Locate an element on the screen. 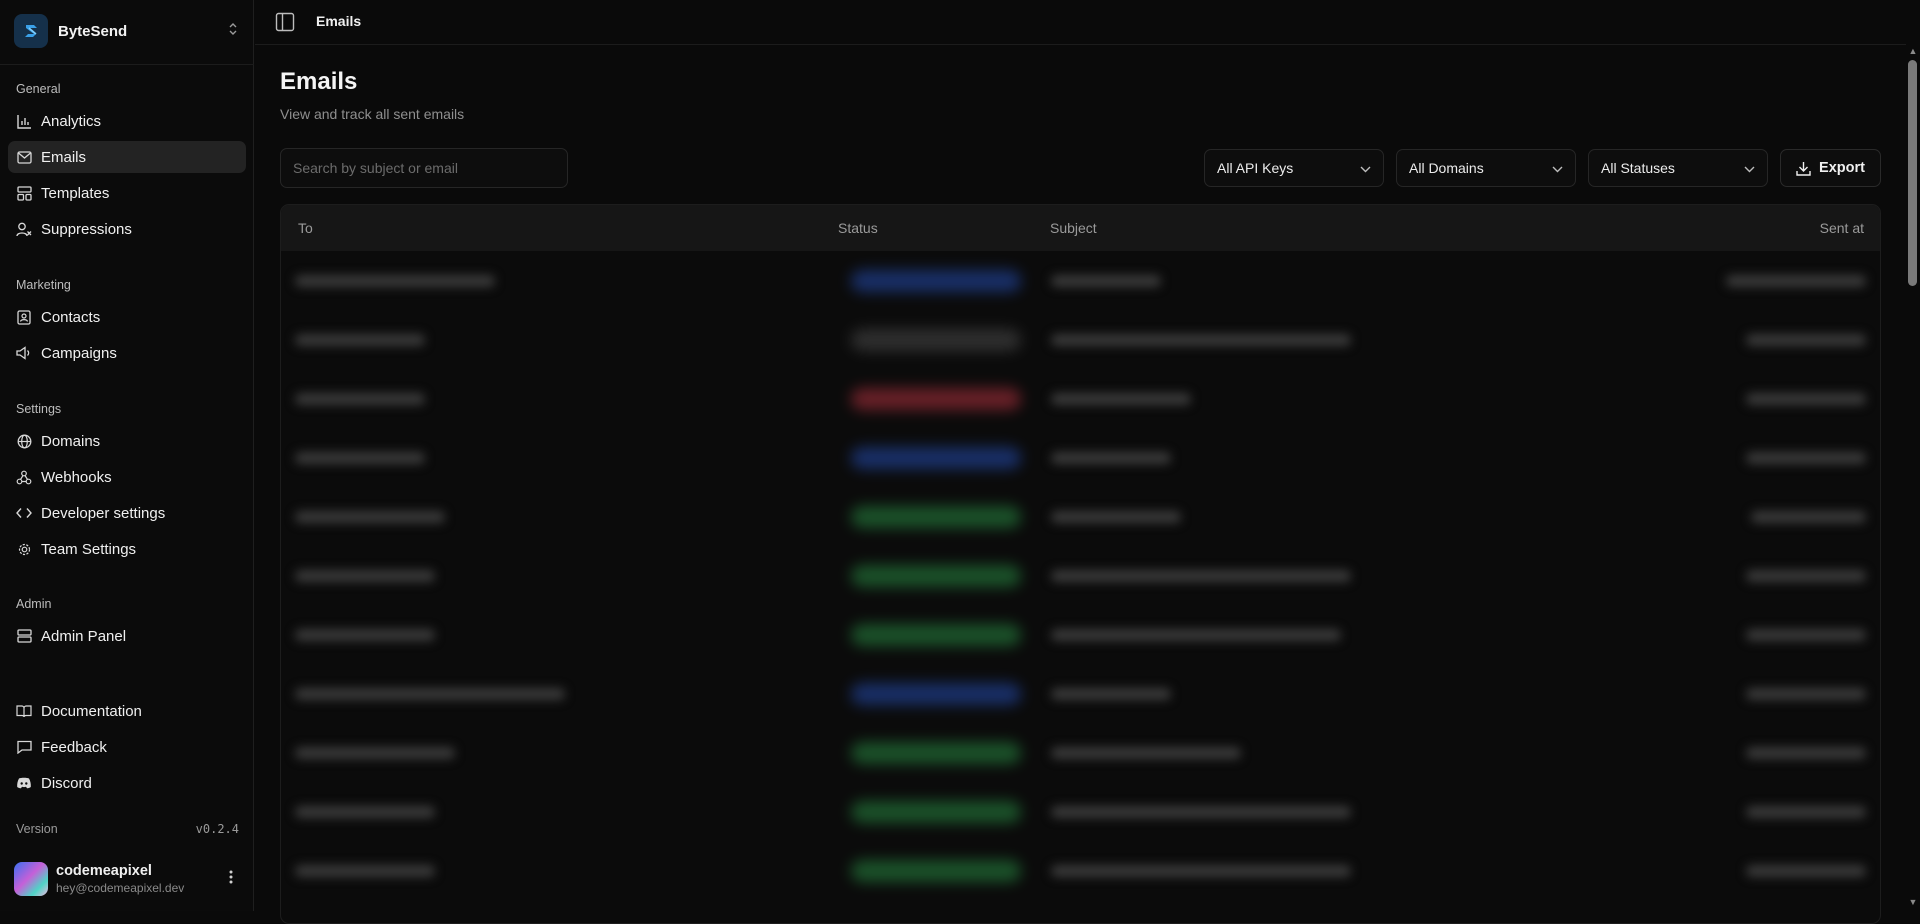 Image resolution: width=1920 pixels, height=924 pixels. statuses-filter-value: All Statuses is located at coordinates (1638, 168).